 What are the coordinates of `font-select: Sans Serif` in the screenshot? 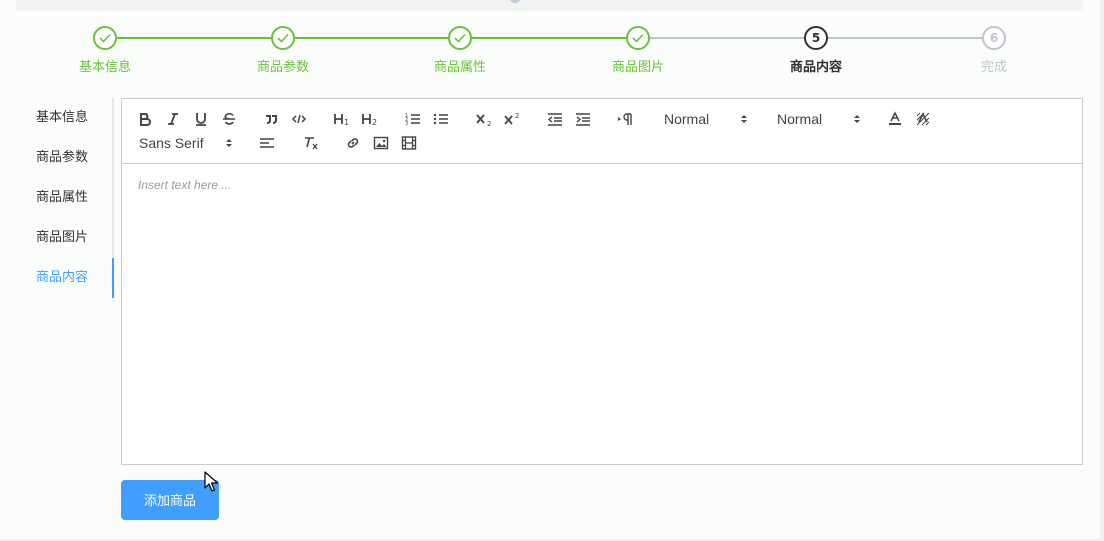 It's located at (186, 143).